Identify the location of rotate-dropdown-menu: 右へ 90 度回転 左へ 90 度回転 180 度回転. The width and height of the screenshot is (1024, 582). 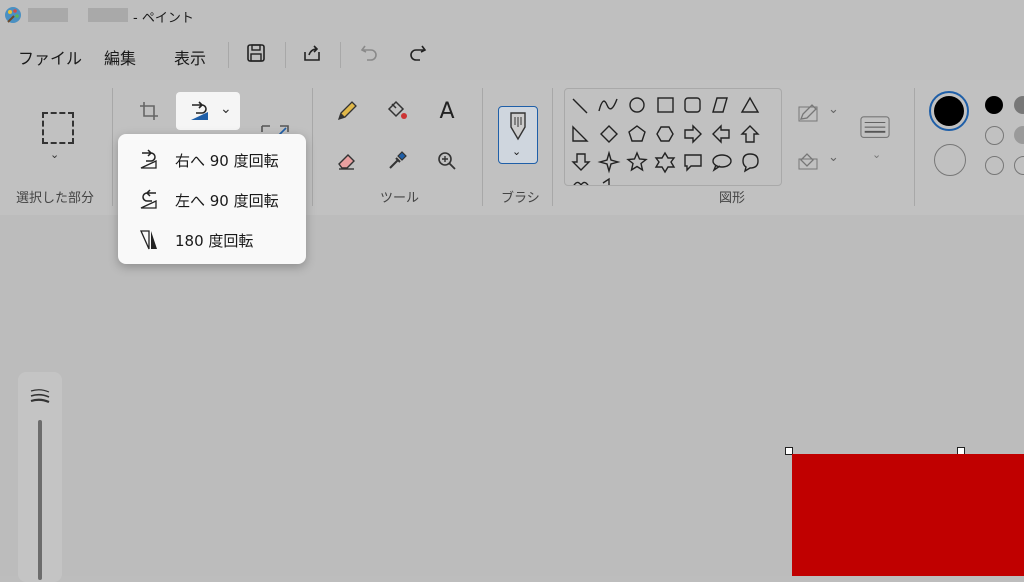
(212, 199).